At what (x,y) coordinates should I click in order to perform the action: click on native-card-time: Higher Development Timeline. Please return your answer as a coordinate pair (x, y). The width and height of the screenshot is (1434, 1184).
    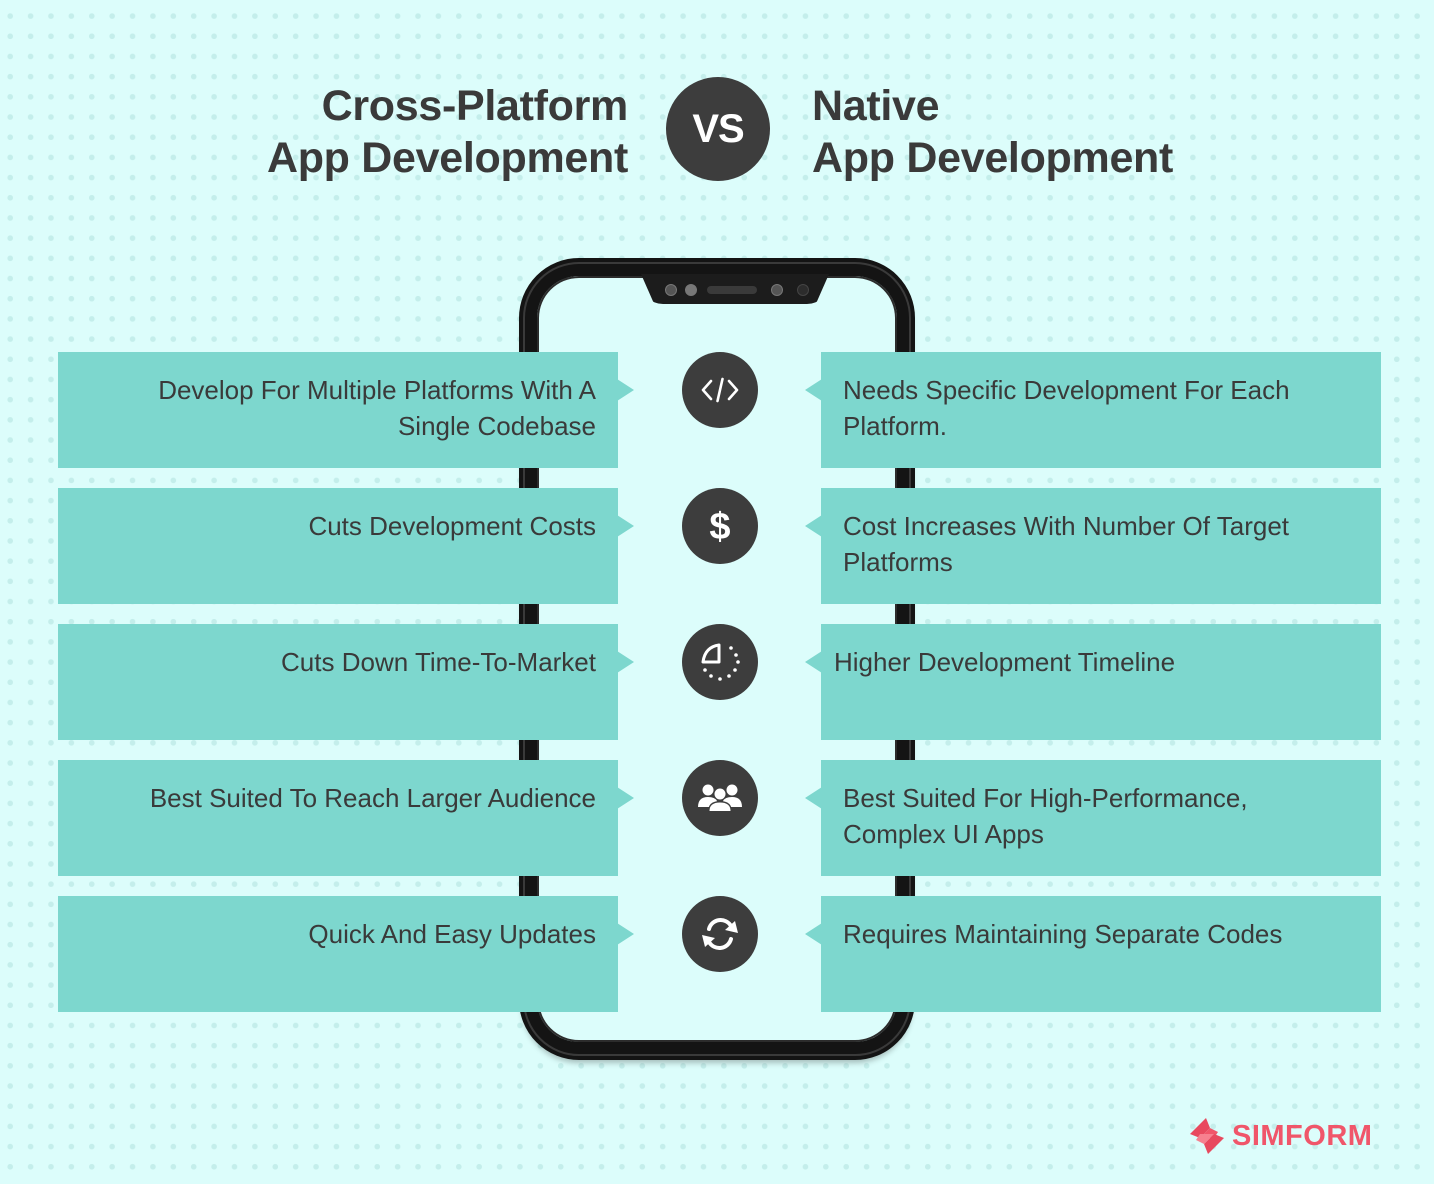
    Looking at the image, I should click on (1093, 682).